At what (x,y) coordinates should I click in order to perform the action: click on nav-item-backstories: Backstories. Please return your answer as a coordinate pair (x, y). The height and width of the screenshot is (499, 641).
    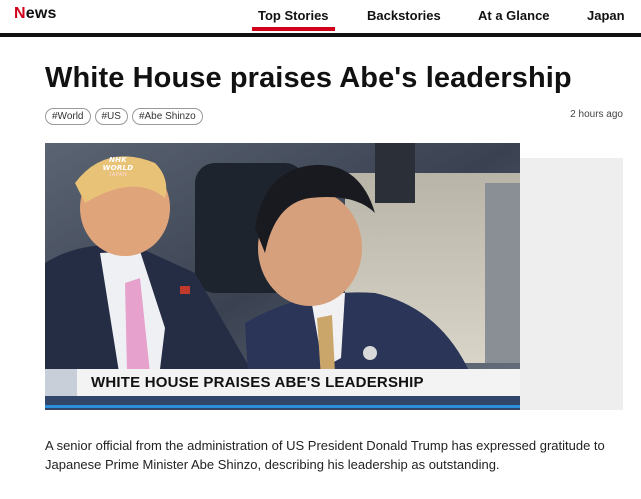
    Looking at the image, I should click on (404, 15).